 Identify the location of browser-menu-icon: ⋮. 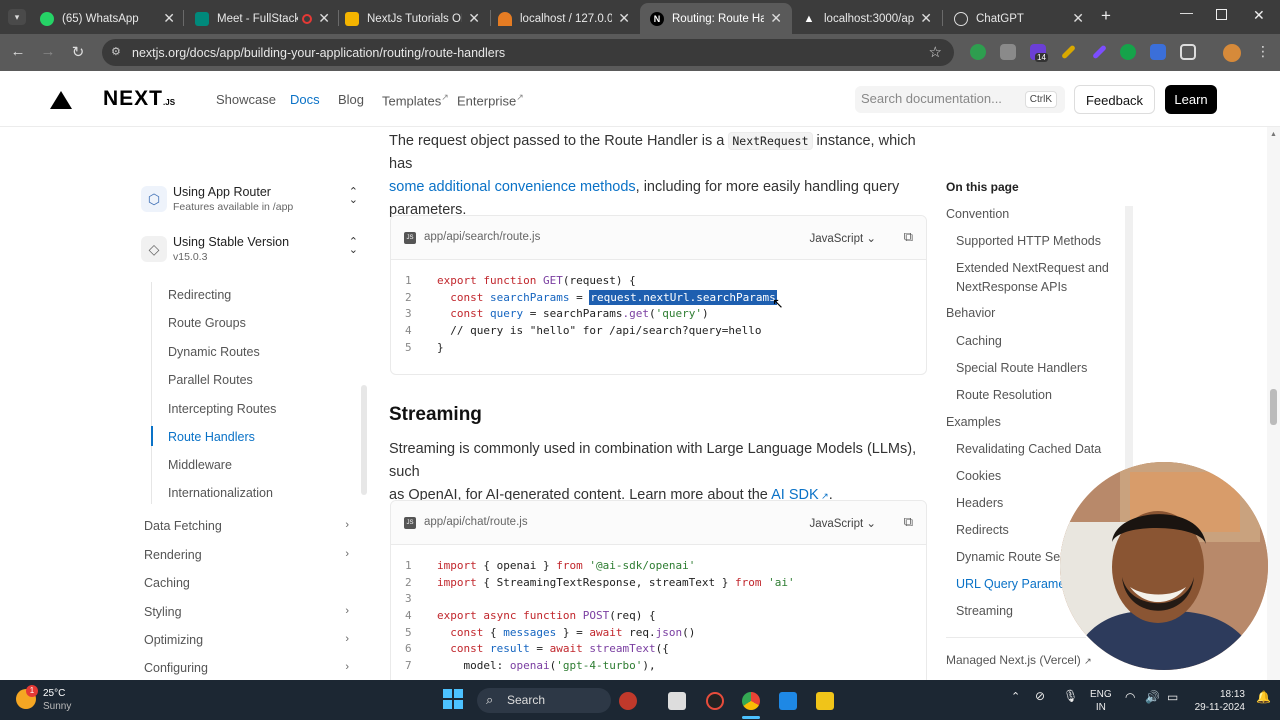
(1263, 51).